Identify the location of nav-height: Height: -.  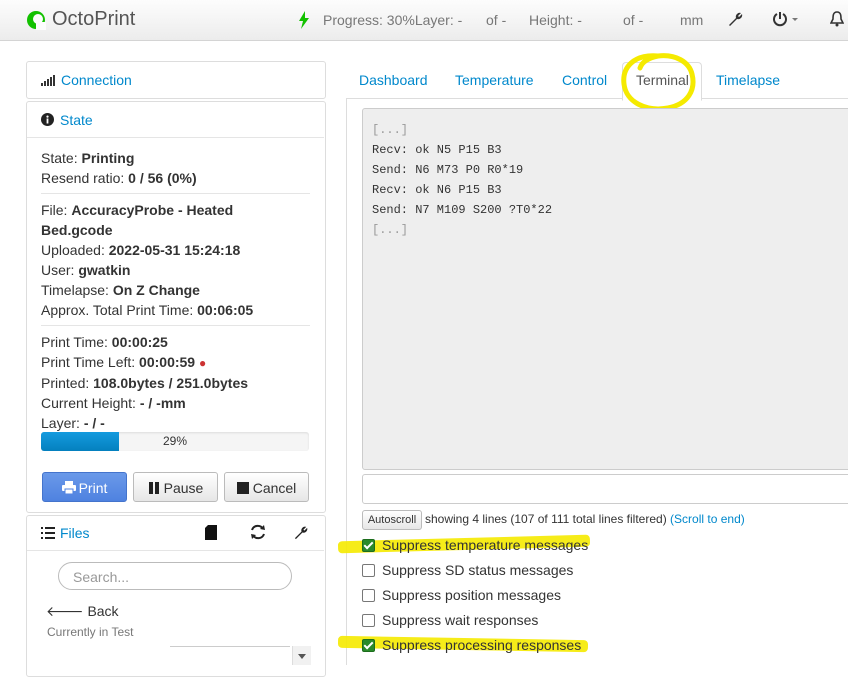
(555, 20).